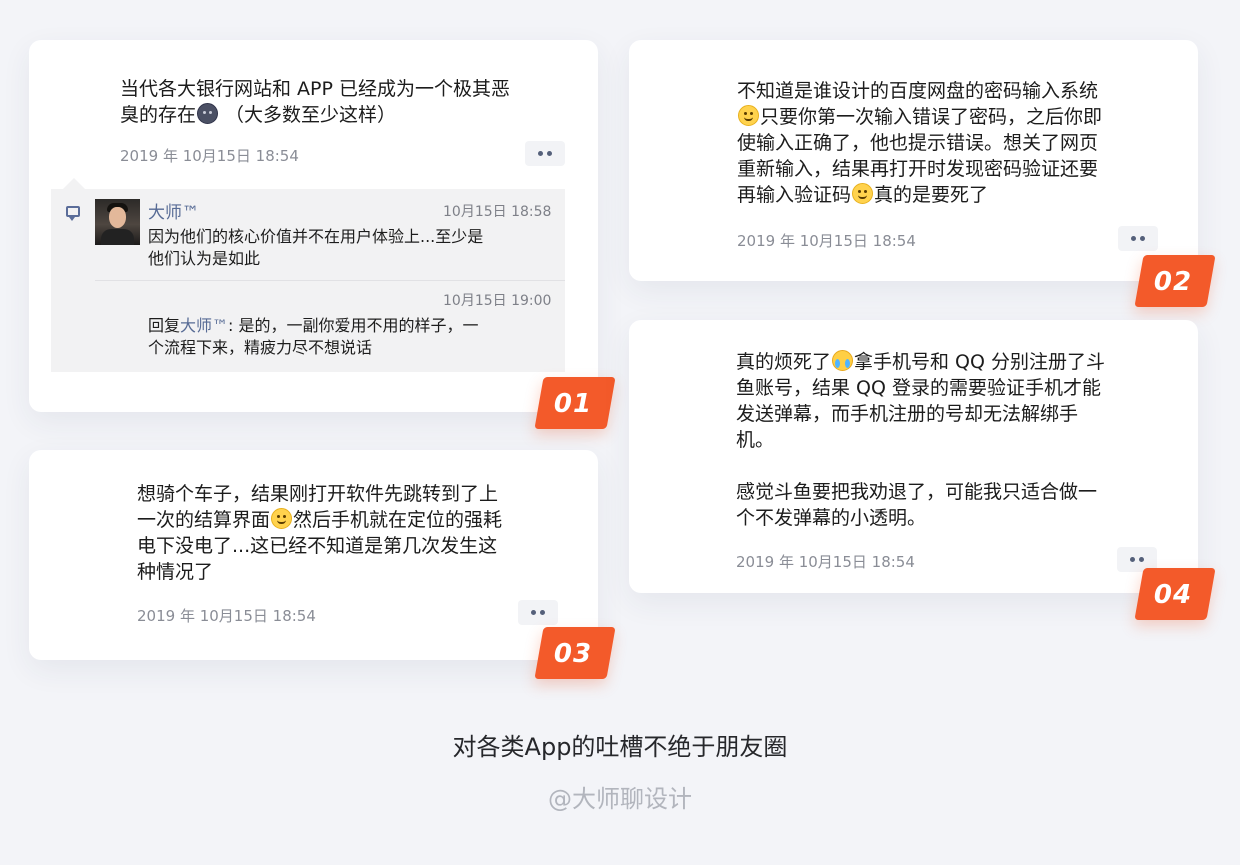  What do you see at coordinates (620, 747) in the screenshot?
I see `caption: 对各类App的吐槽不绝于朋友圈` at bounding box center [620, 747].